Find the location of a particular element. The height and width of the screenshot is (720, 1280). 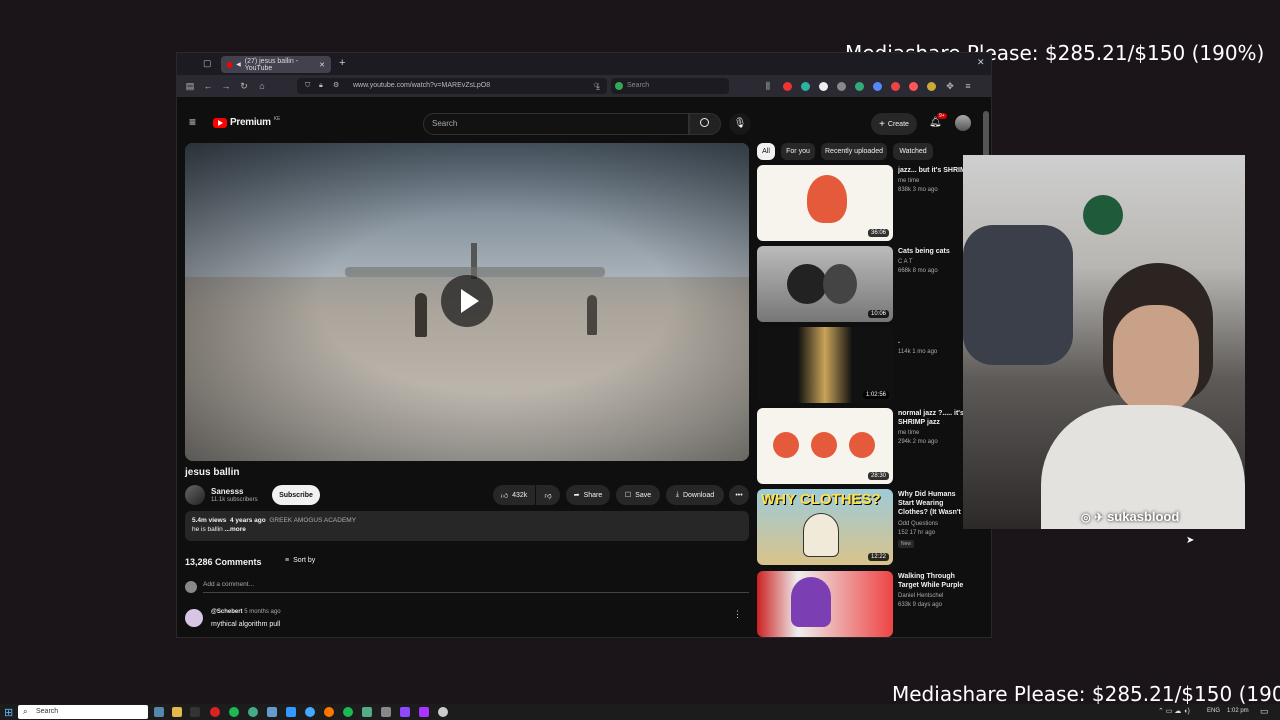

more-link: ...more is located at coordinates (235, 529).